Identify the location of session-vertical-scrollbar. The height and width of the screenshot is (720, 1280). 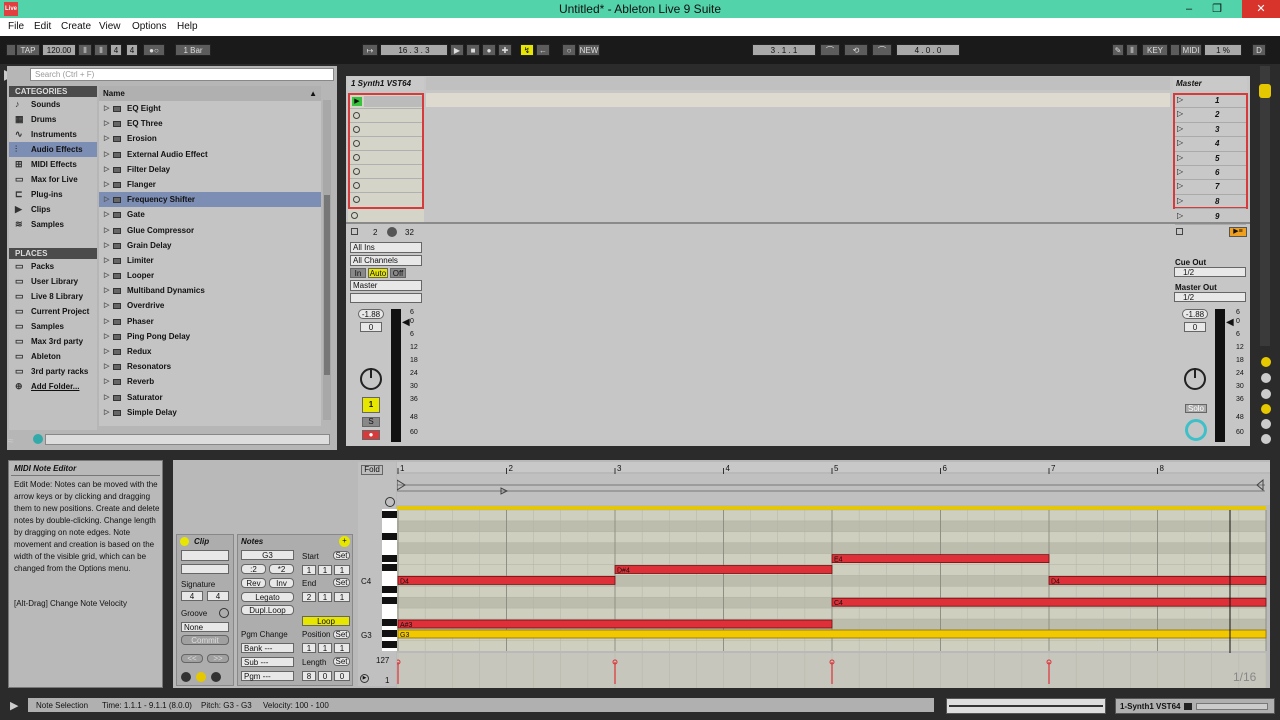
(1265, 206).